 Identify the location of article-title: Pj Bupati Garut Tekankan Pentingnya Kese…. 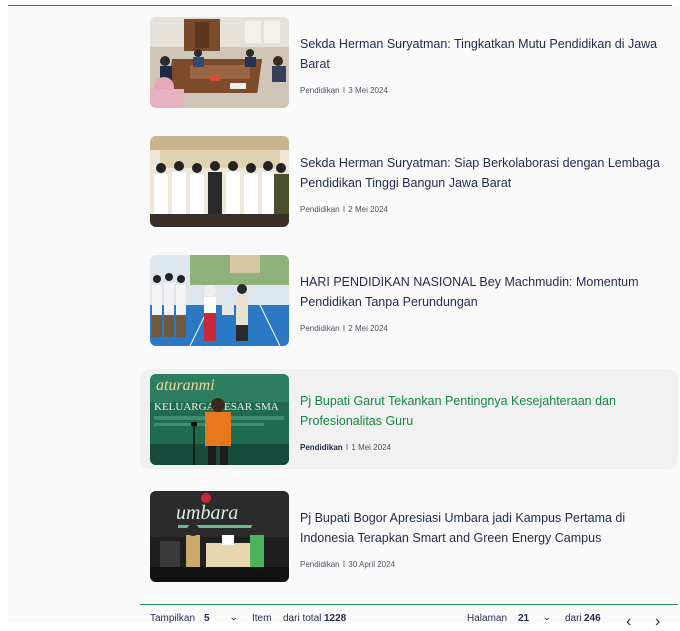
(485, 411).